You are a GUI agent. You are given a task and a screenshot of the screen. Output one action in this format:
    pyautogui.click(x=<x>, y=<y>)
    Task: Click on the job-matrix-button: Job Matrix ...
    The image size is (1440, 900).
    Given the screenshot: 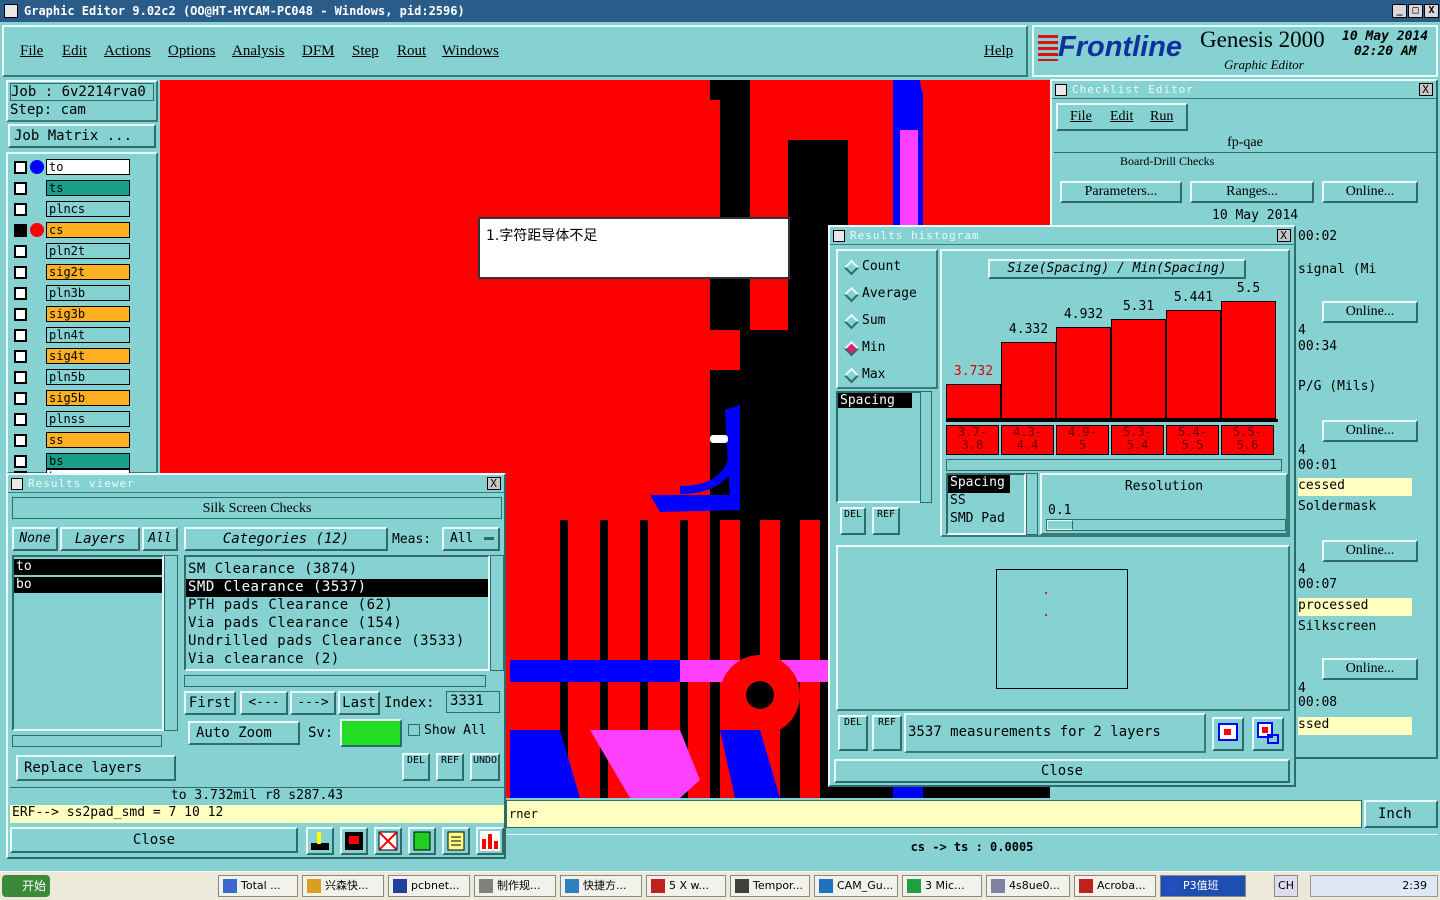 What is the action you would take?
    pyautogui.click(x=82, y=136)
    